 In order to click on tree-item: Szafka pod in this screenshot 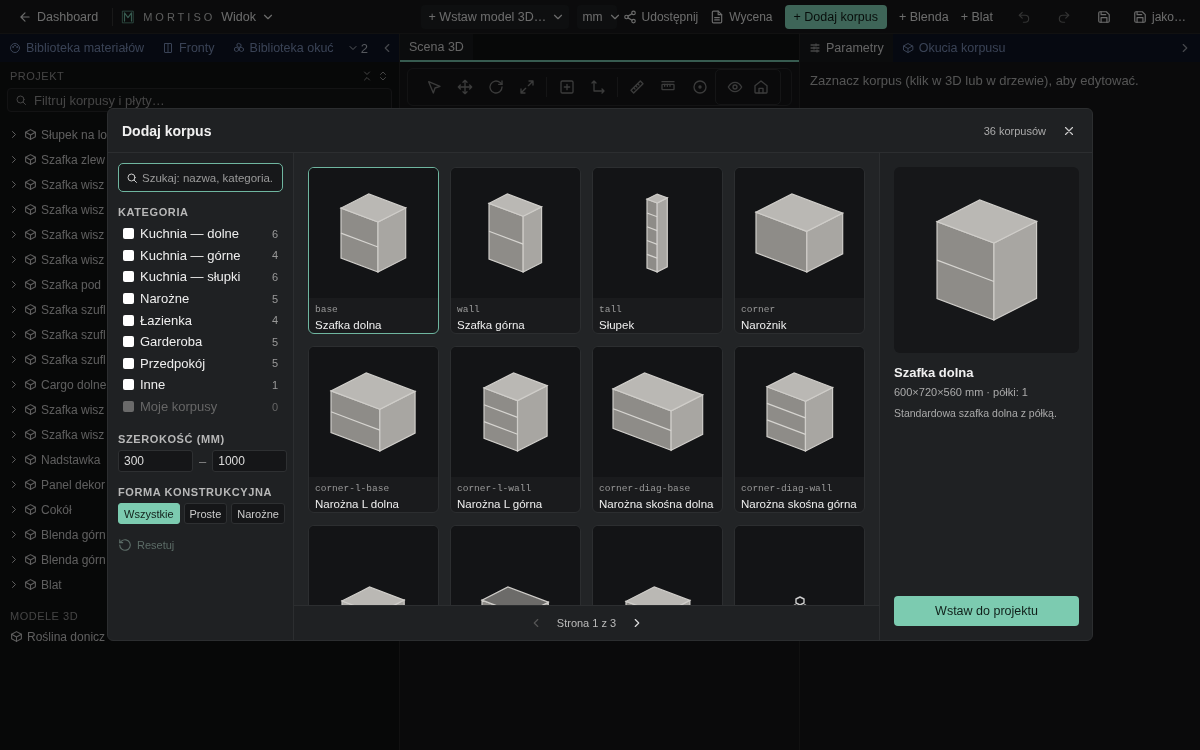, I will do `click(71, 284)`.